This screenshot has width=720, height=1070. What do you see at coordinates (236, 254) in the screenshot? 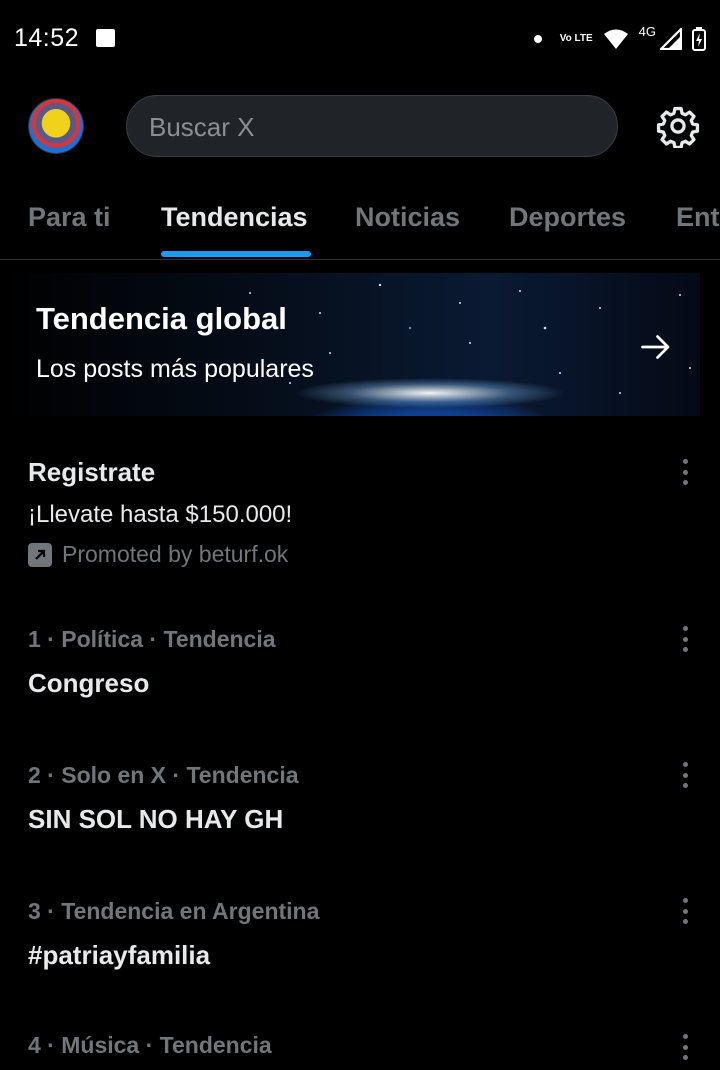
I see `active-tab-indicator` at bounding box center [236, 254].